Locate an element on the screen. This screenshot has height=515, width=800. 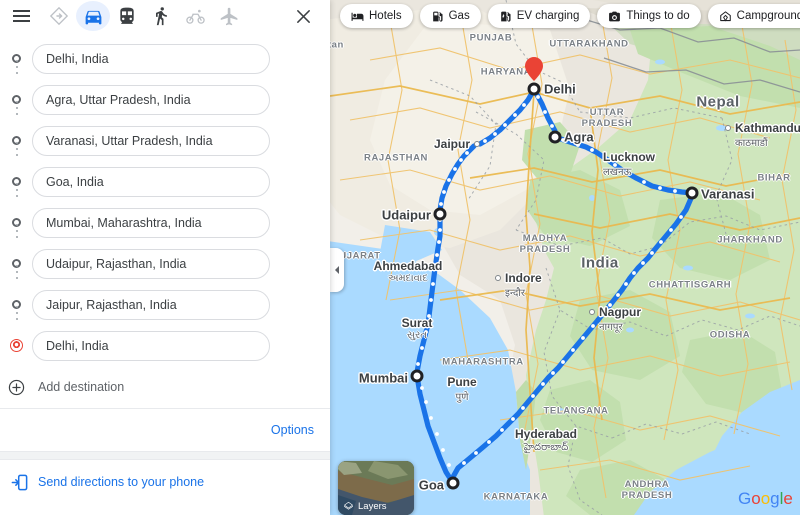
collapse-panel-button is located at coordinates (337, 270).